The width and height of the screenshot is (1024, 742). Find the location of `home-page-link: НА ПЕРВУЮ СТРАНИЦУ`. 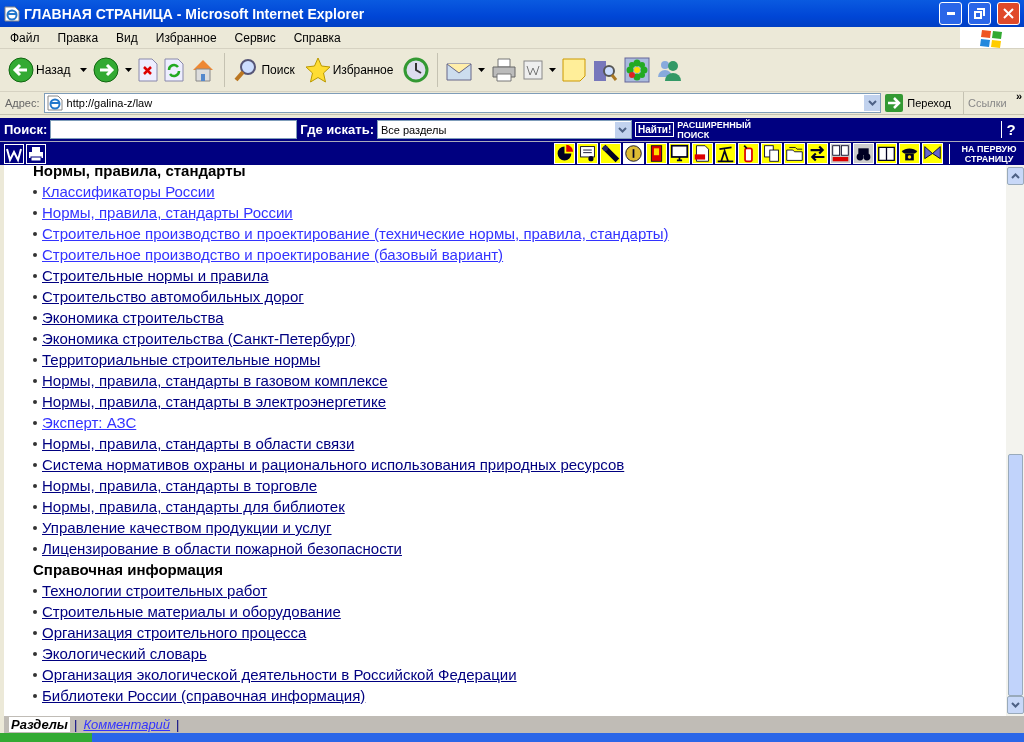

home-page-link: НА ПЕРВУЮ СТРАНИЦУ is located at coordinates (986, 153).